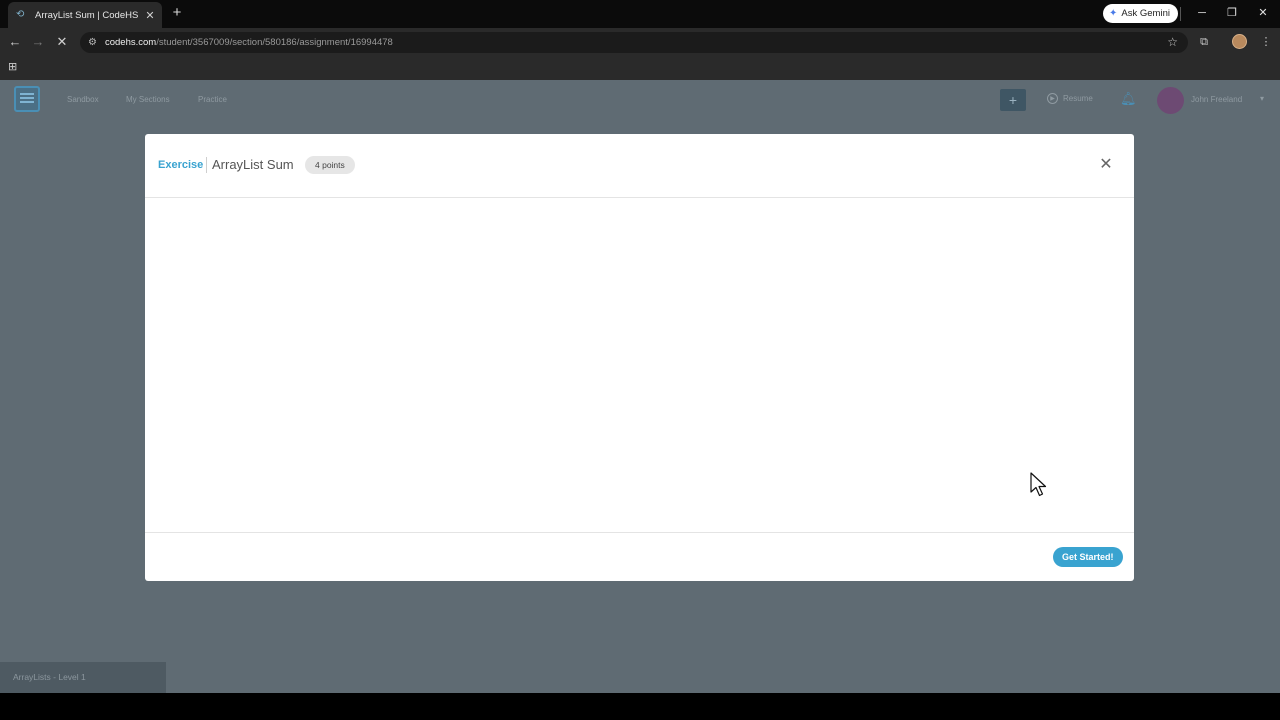 This screenshot has width=1280, height=720. What do you see at coordinates (1263, 13) in the screenshot?
I see `window-close-icon: ✕` at bounding box center [1263, 13].